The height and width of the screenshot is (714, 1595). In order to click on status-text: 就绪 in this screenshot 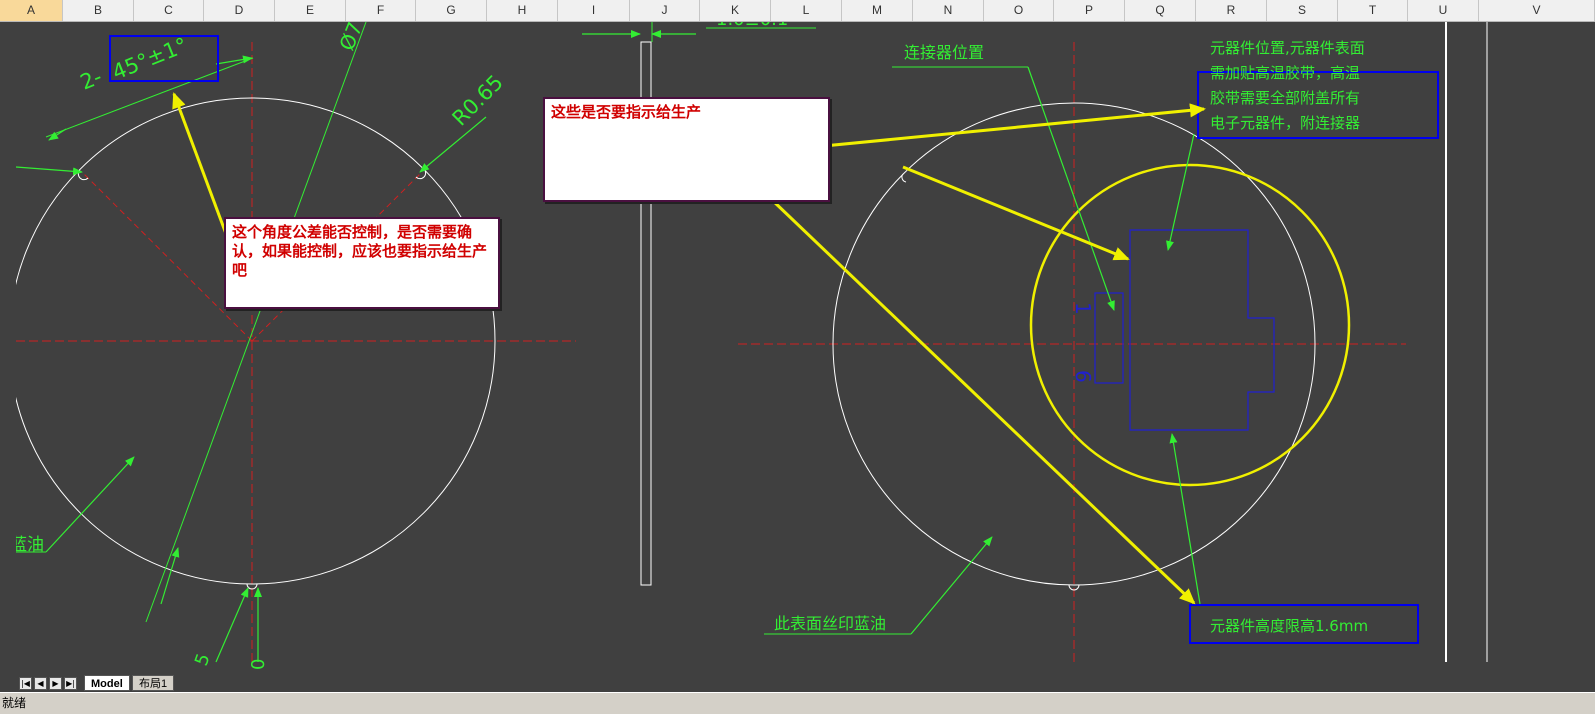, I will do `click(14, 703)`.